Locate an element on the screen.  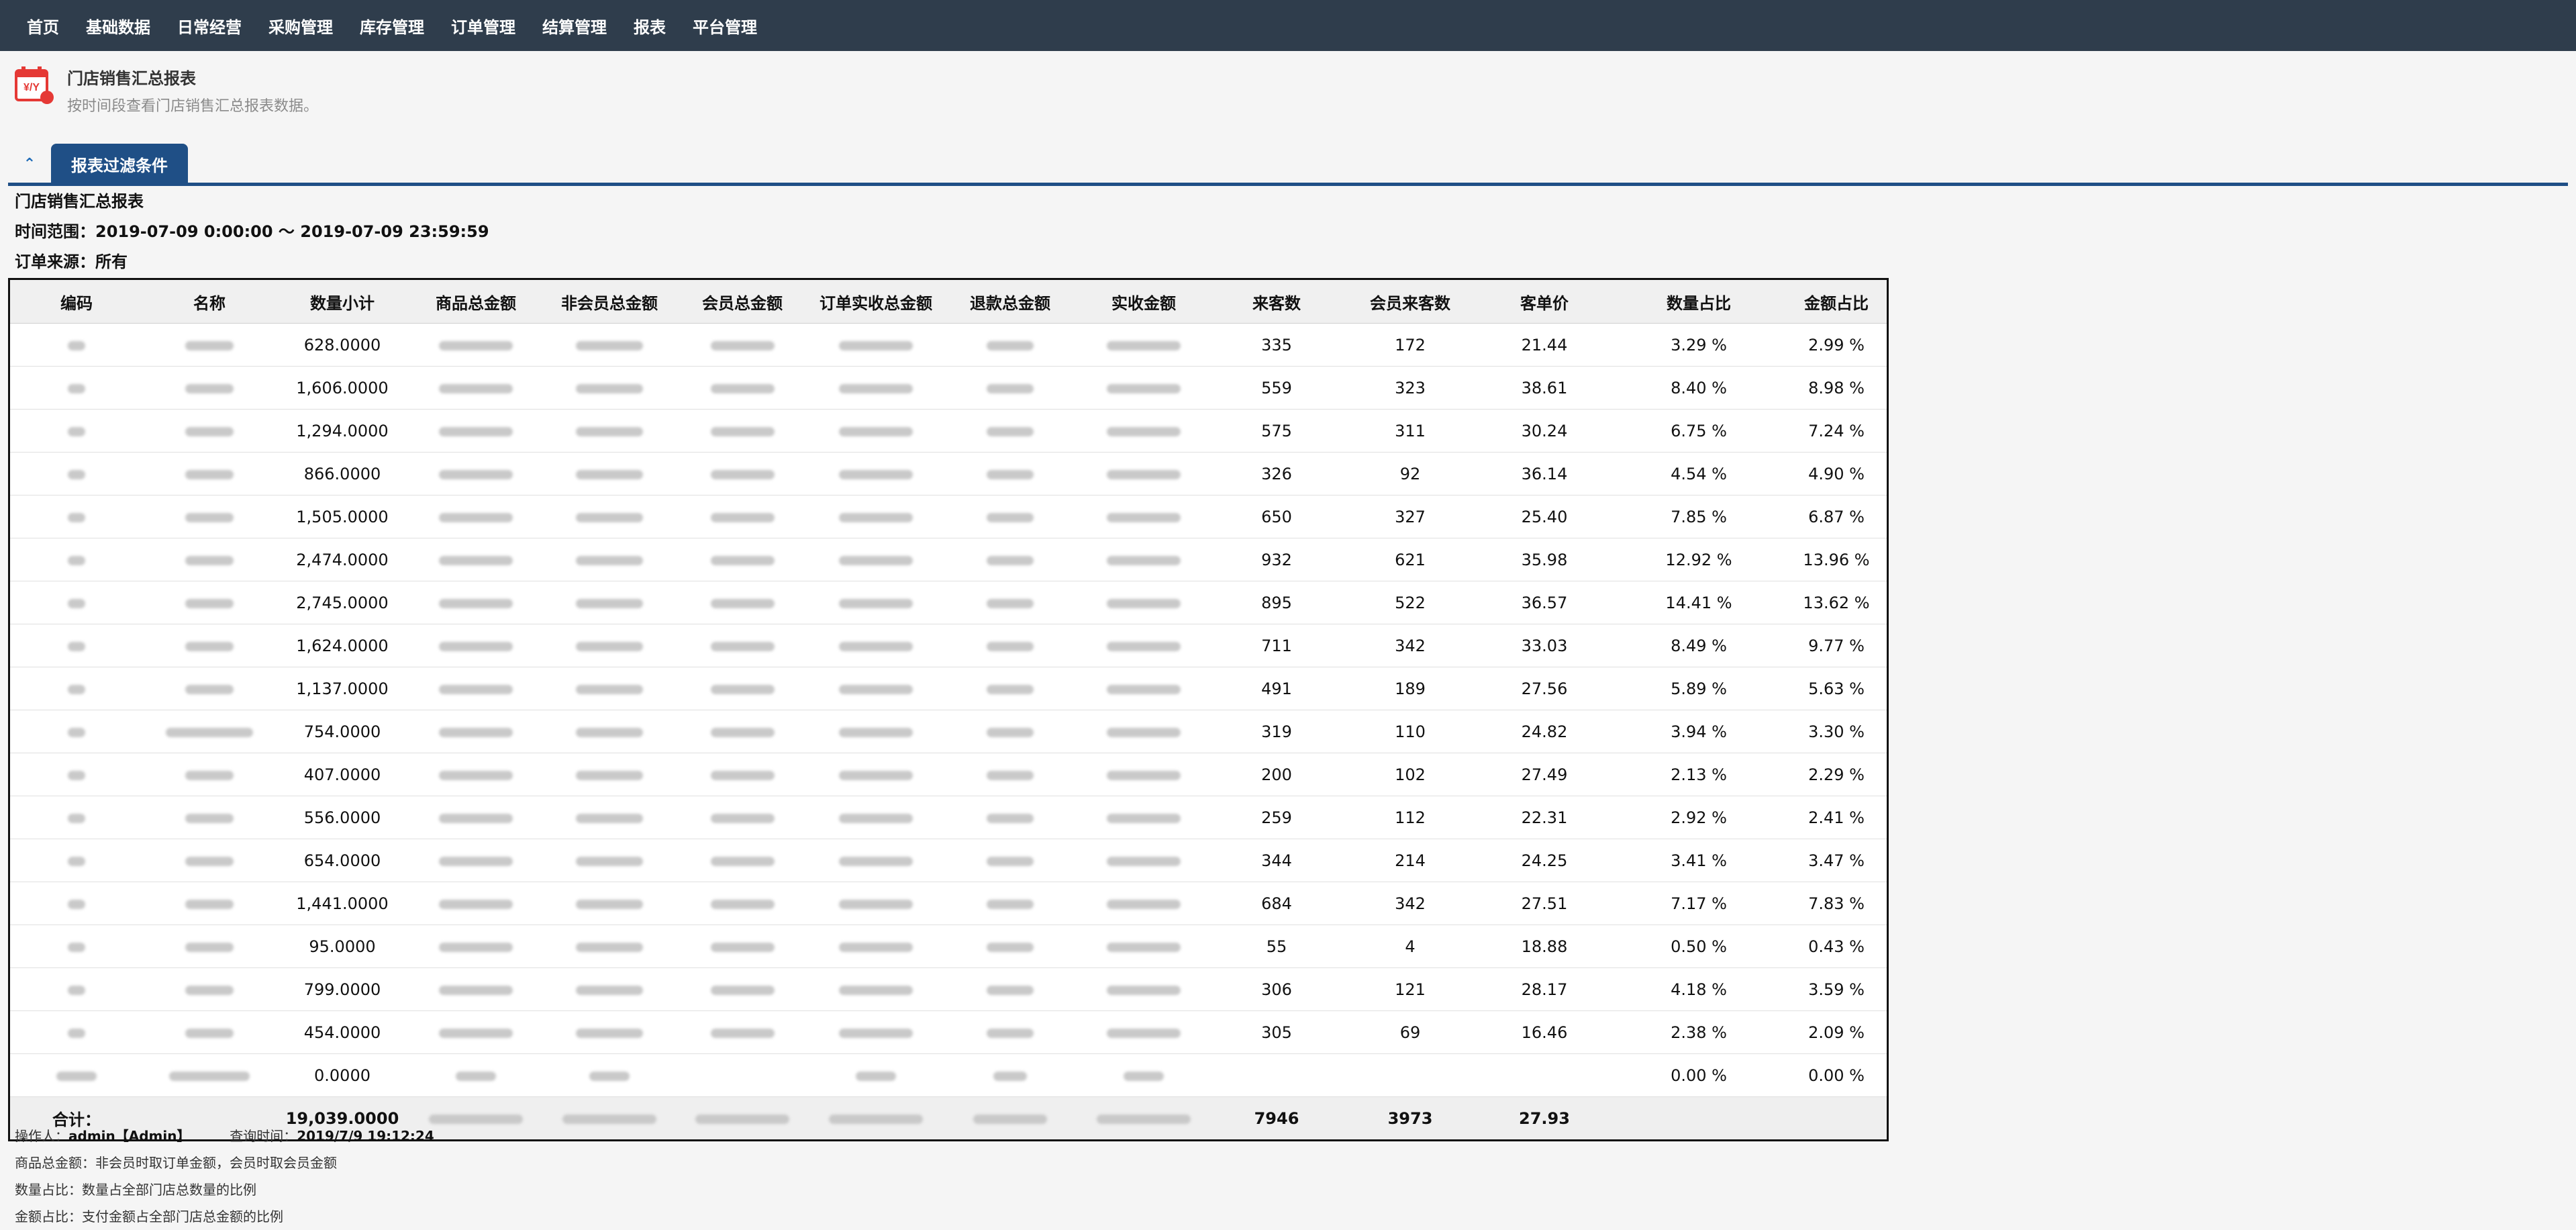
nav-purchasing: 采购管理 is located at coordinates (300, 26).